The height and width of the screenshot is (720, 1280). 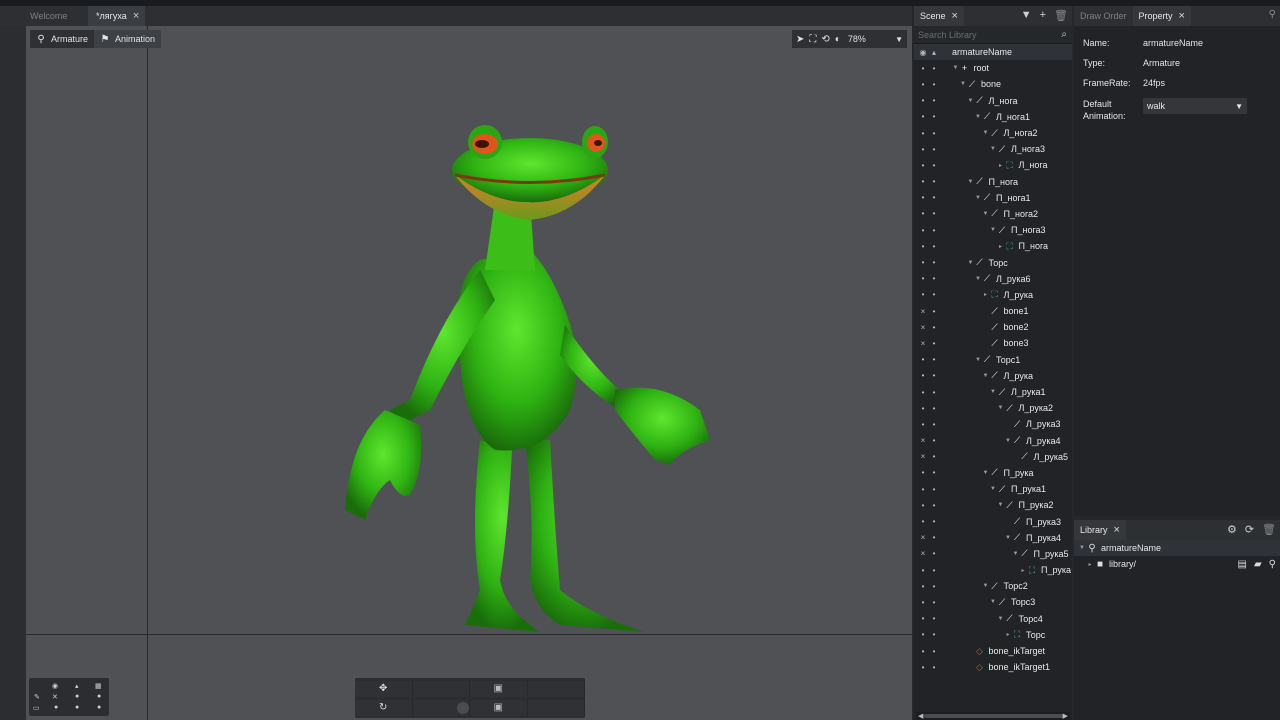 I want to click on tree-node: • • ▼ ⟋ Торс3, so click(x=993, y=602).